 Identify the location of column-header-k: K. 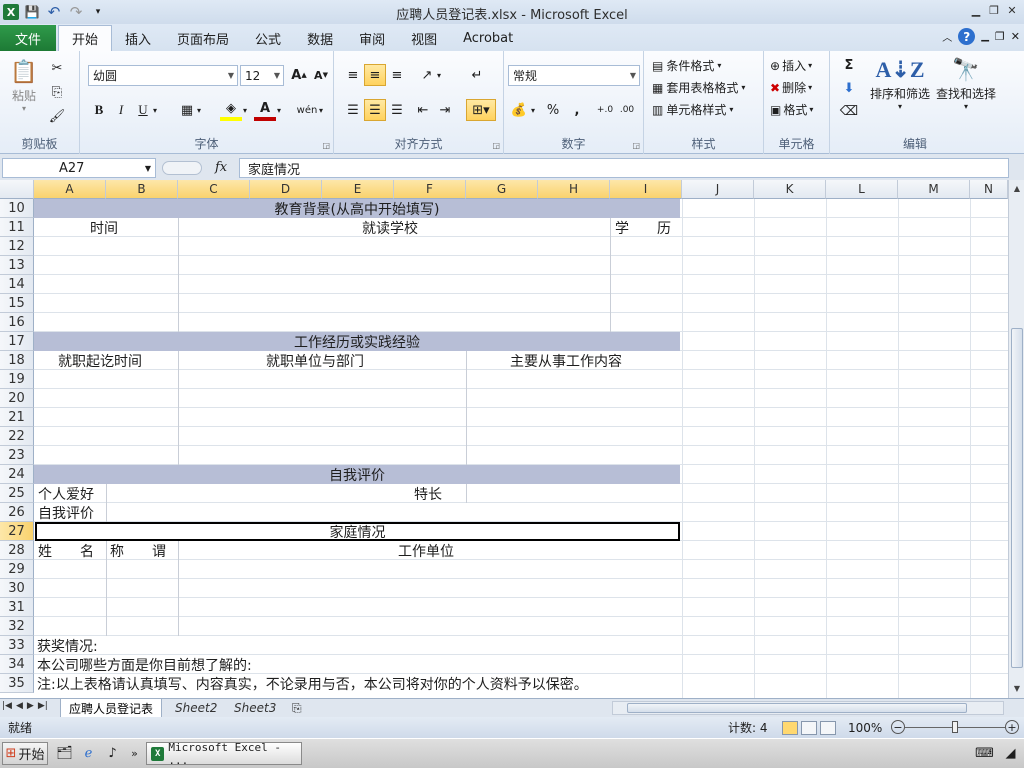
(790, 189).